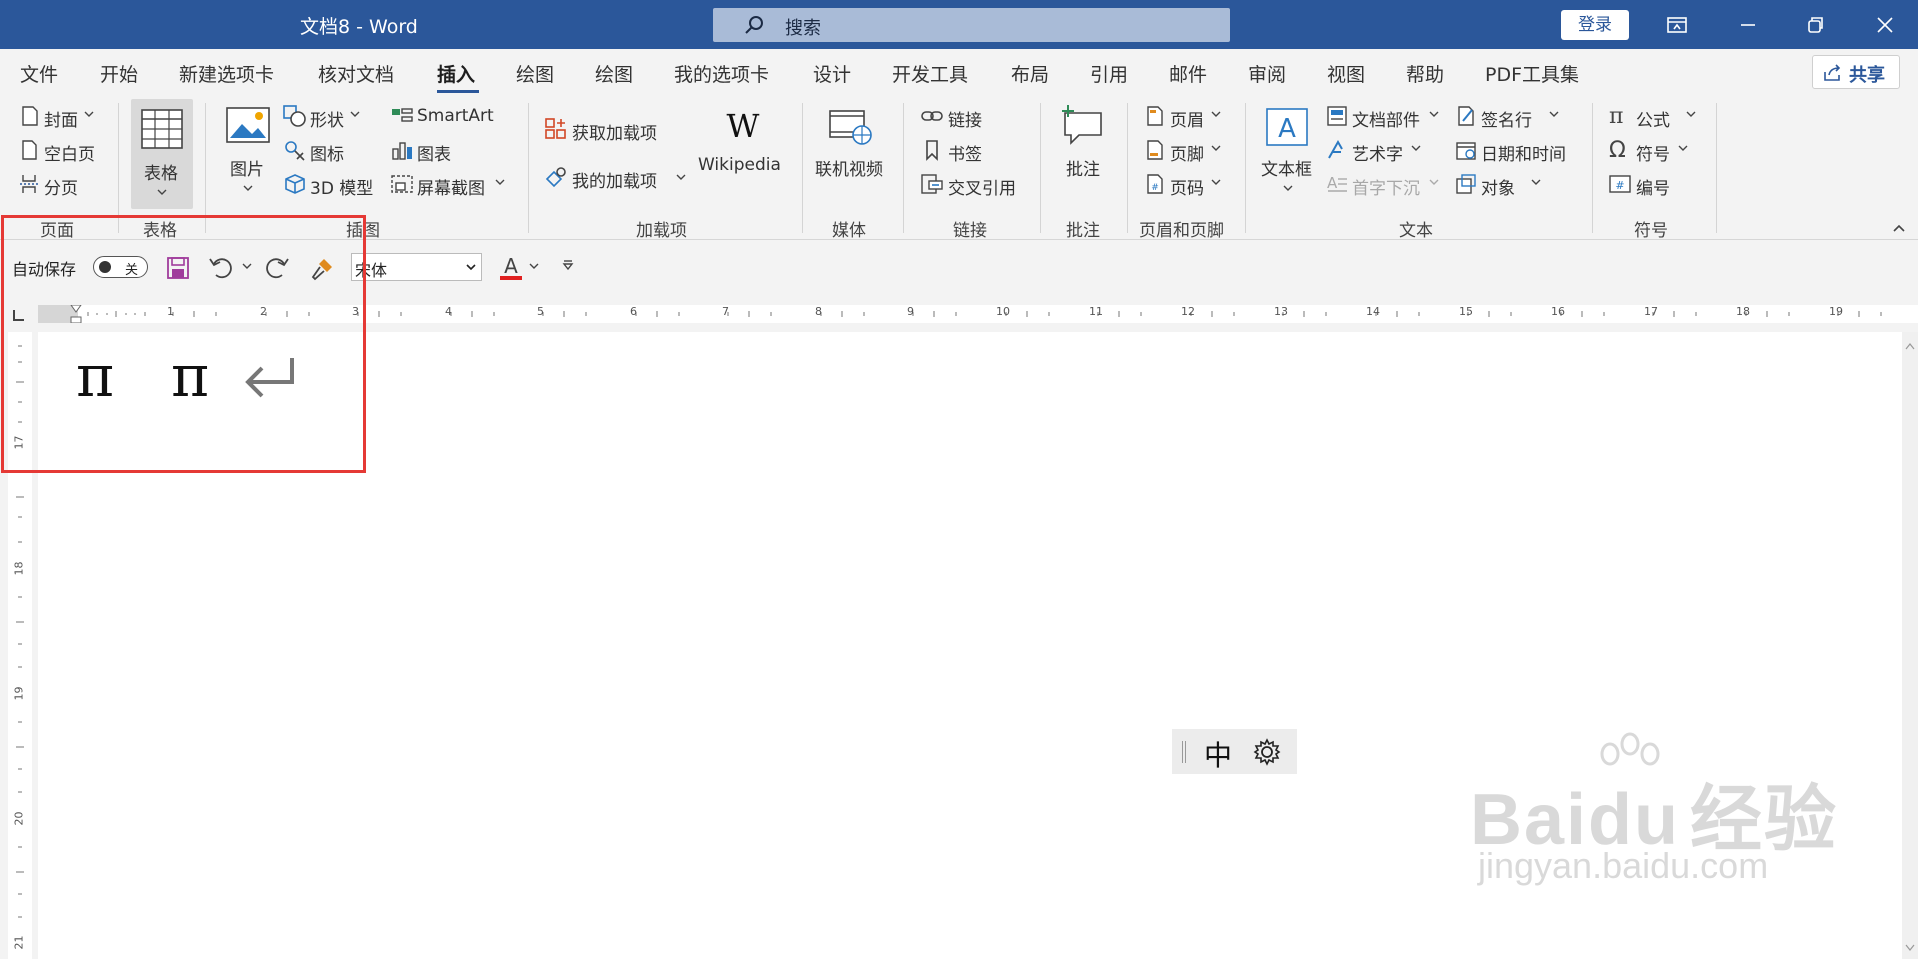 The width and height of the screenshot is (1918, 959). Describe the element at coordinates (1856, 72) in the screenshot. I see `share-button: 共享` at that location.